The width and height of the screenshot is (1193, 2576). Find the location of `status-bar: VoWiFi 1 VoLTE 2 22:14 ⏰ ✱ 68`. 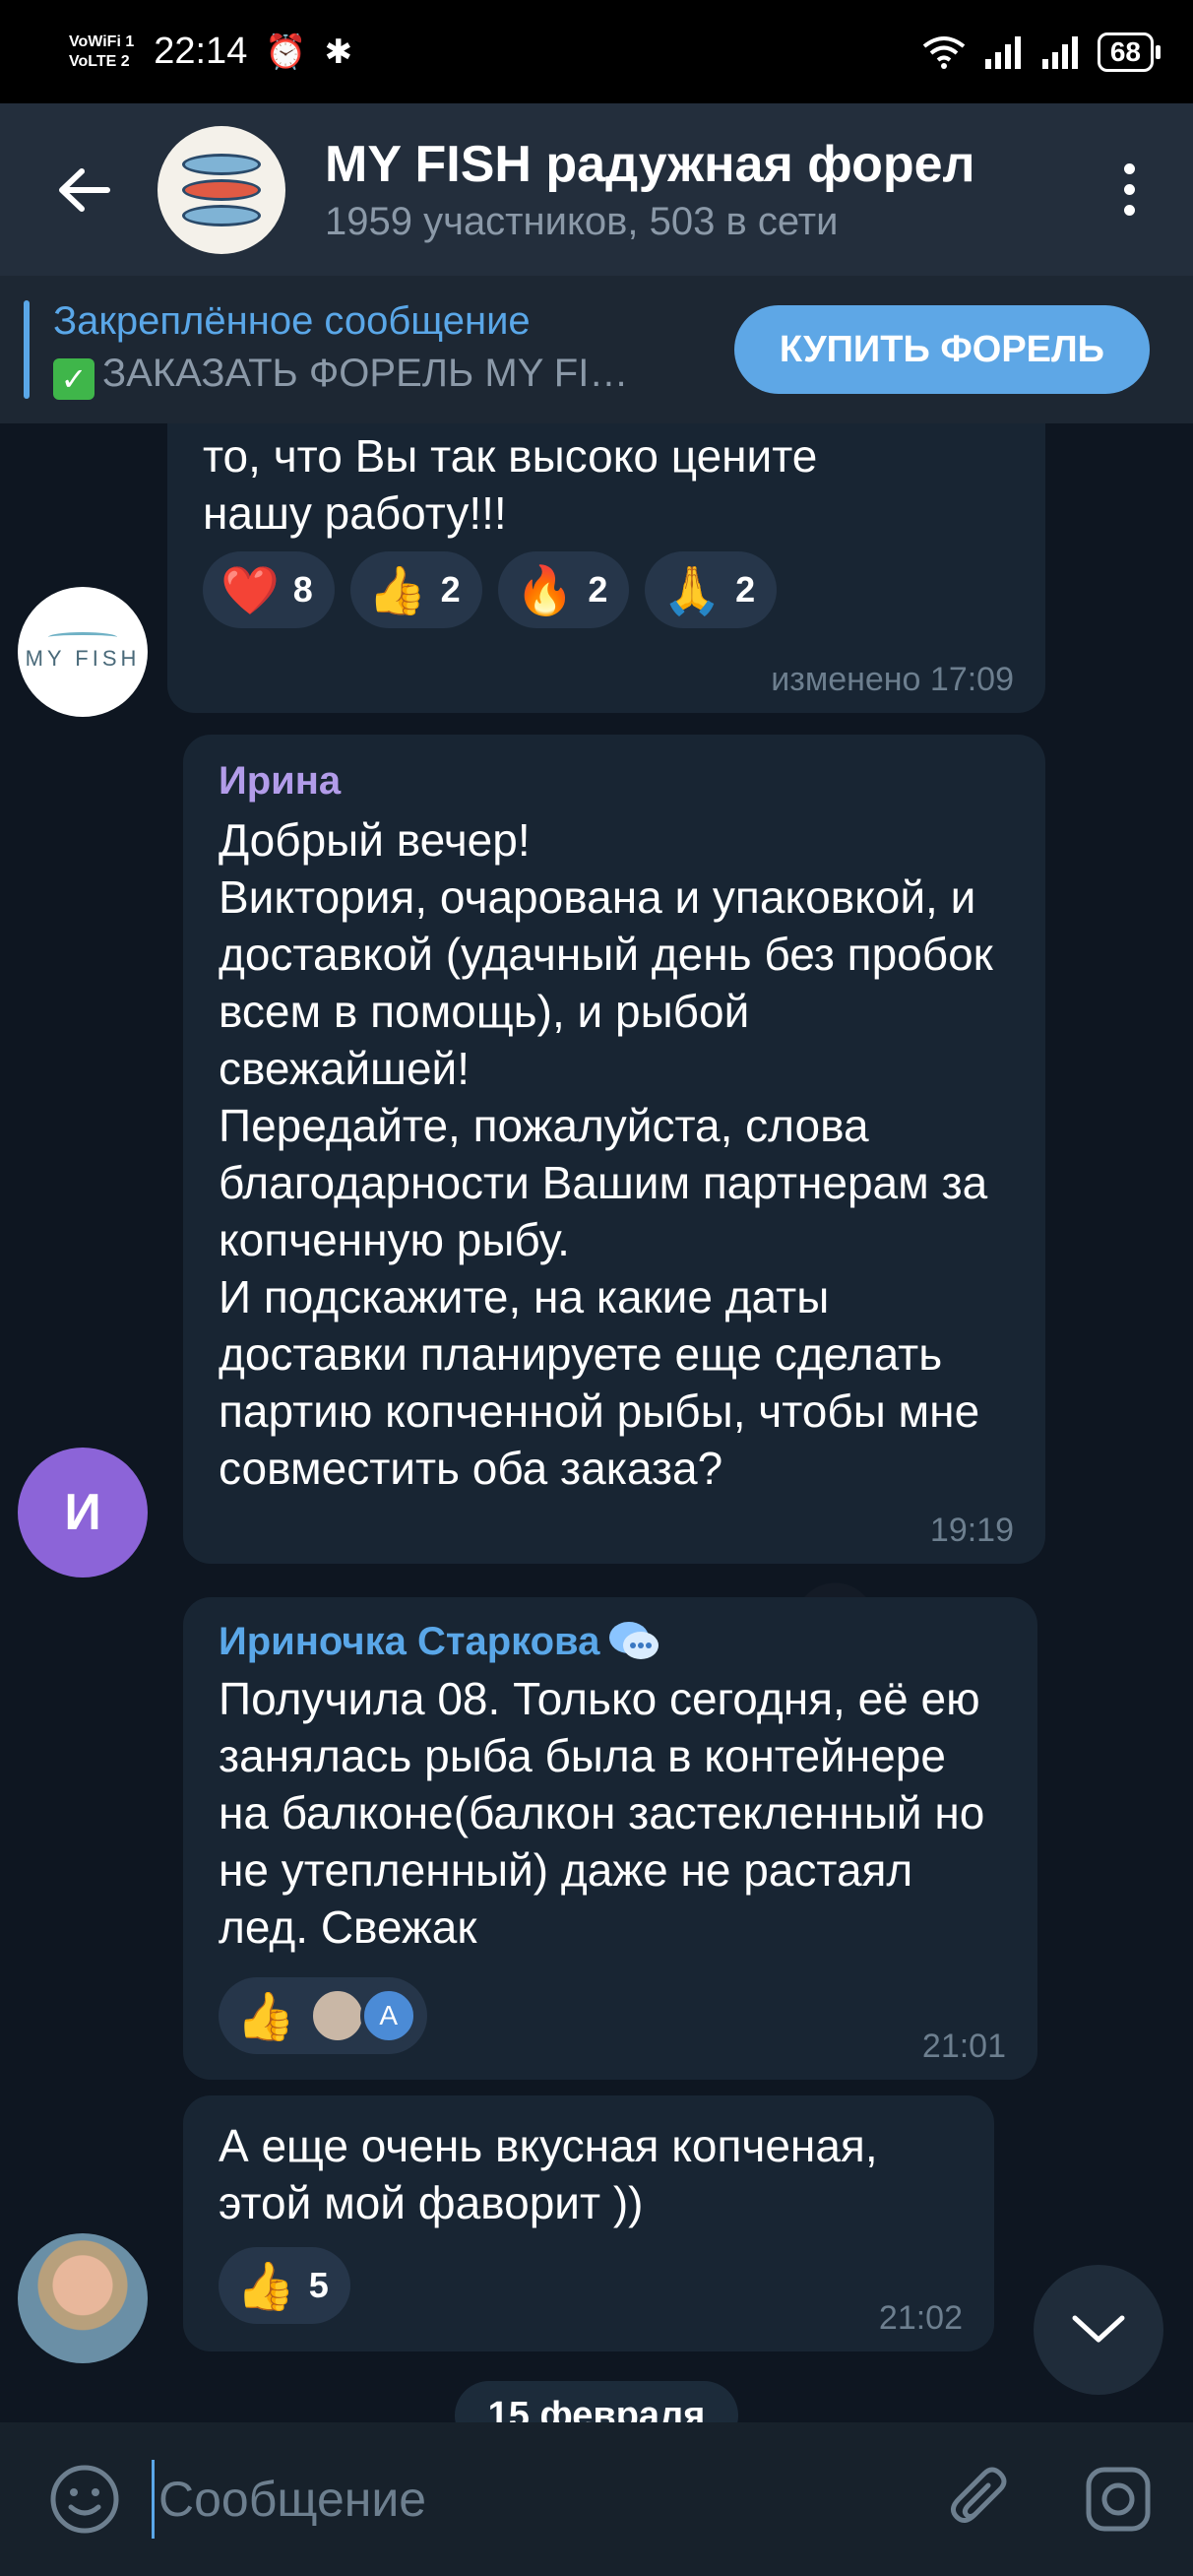

status-bar: VoWiFi 1 VoLTE 2 22:14 ⏰ ✱ 68 is located at coordinates (596, 51).